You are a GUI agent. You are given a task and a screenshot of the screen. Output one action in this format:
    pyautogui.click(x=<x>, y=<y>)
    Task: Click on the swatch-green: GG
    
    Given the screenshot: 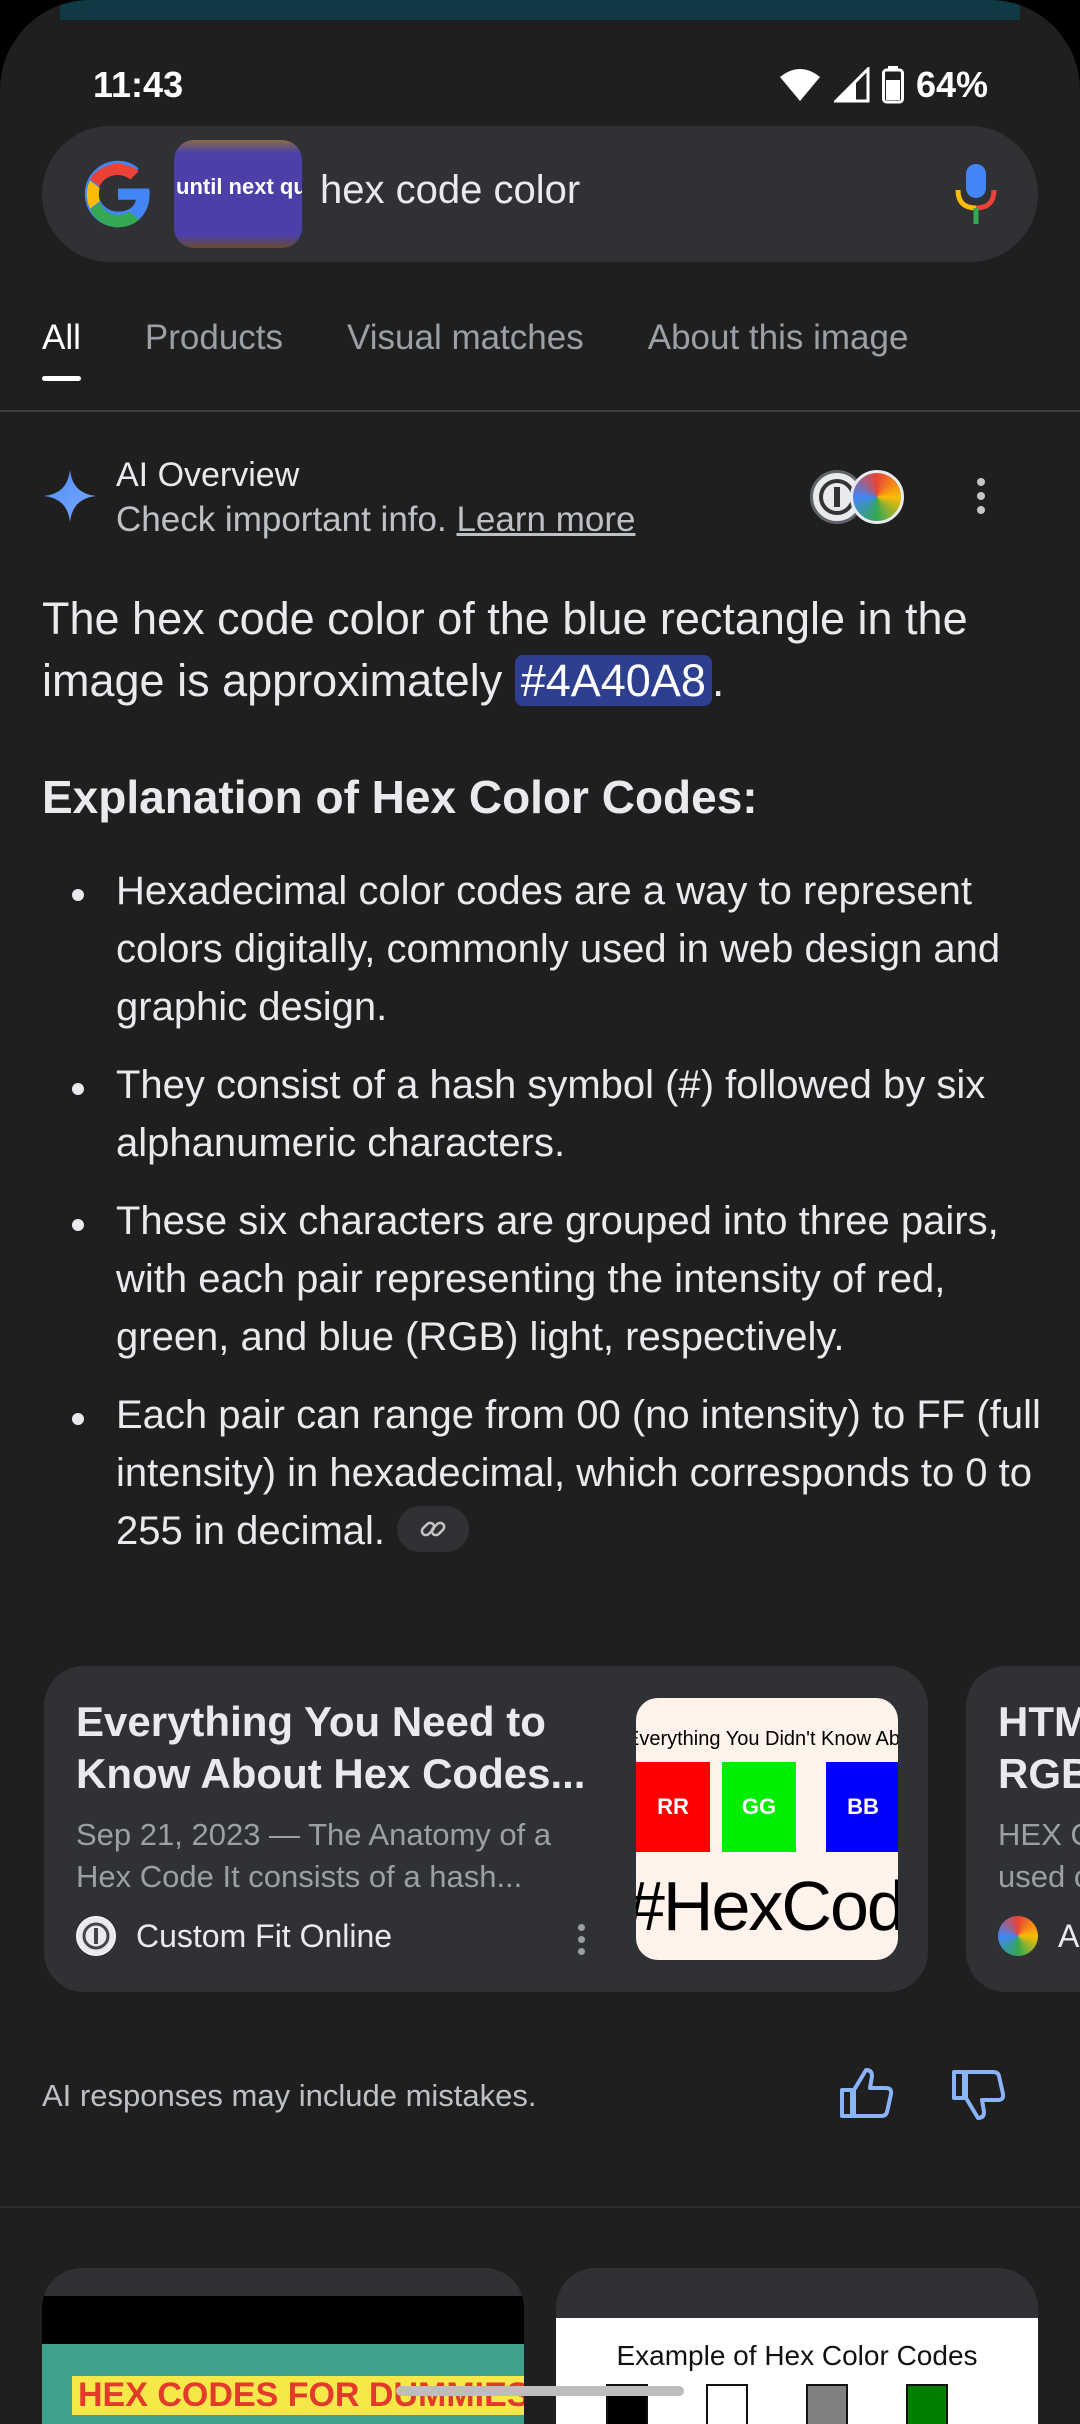 What is the action you would take?
    pyautogui.click(x=759, y=1807)
    